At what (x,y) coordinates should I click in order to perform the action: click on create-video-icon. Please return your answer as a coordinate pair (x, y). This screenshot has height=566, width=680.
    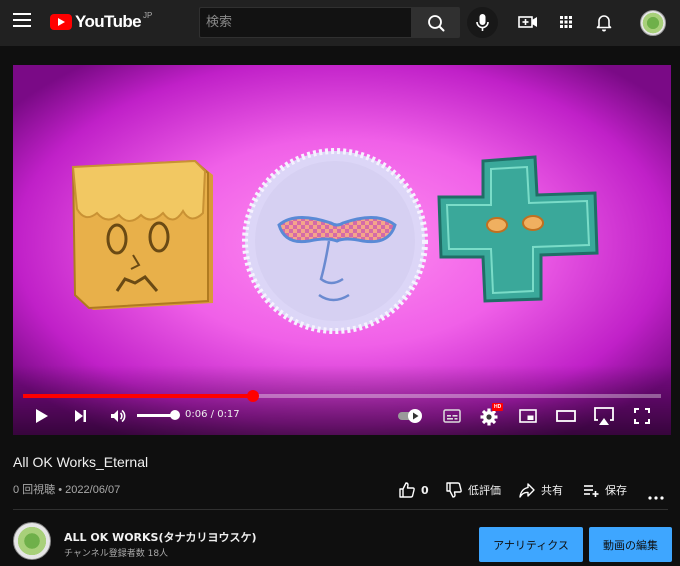
    Looking at the image, I should click on (527, 22).